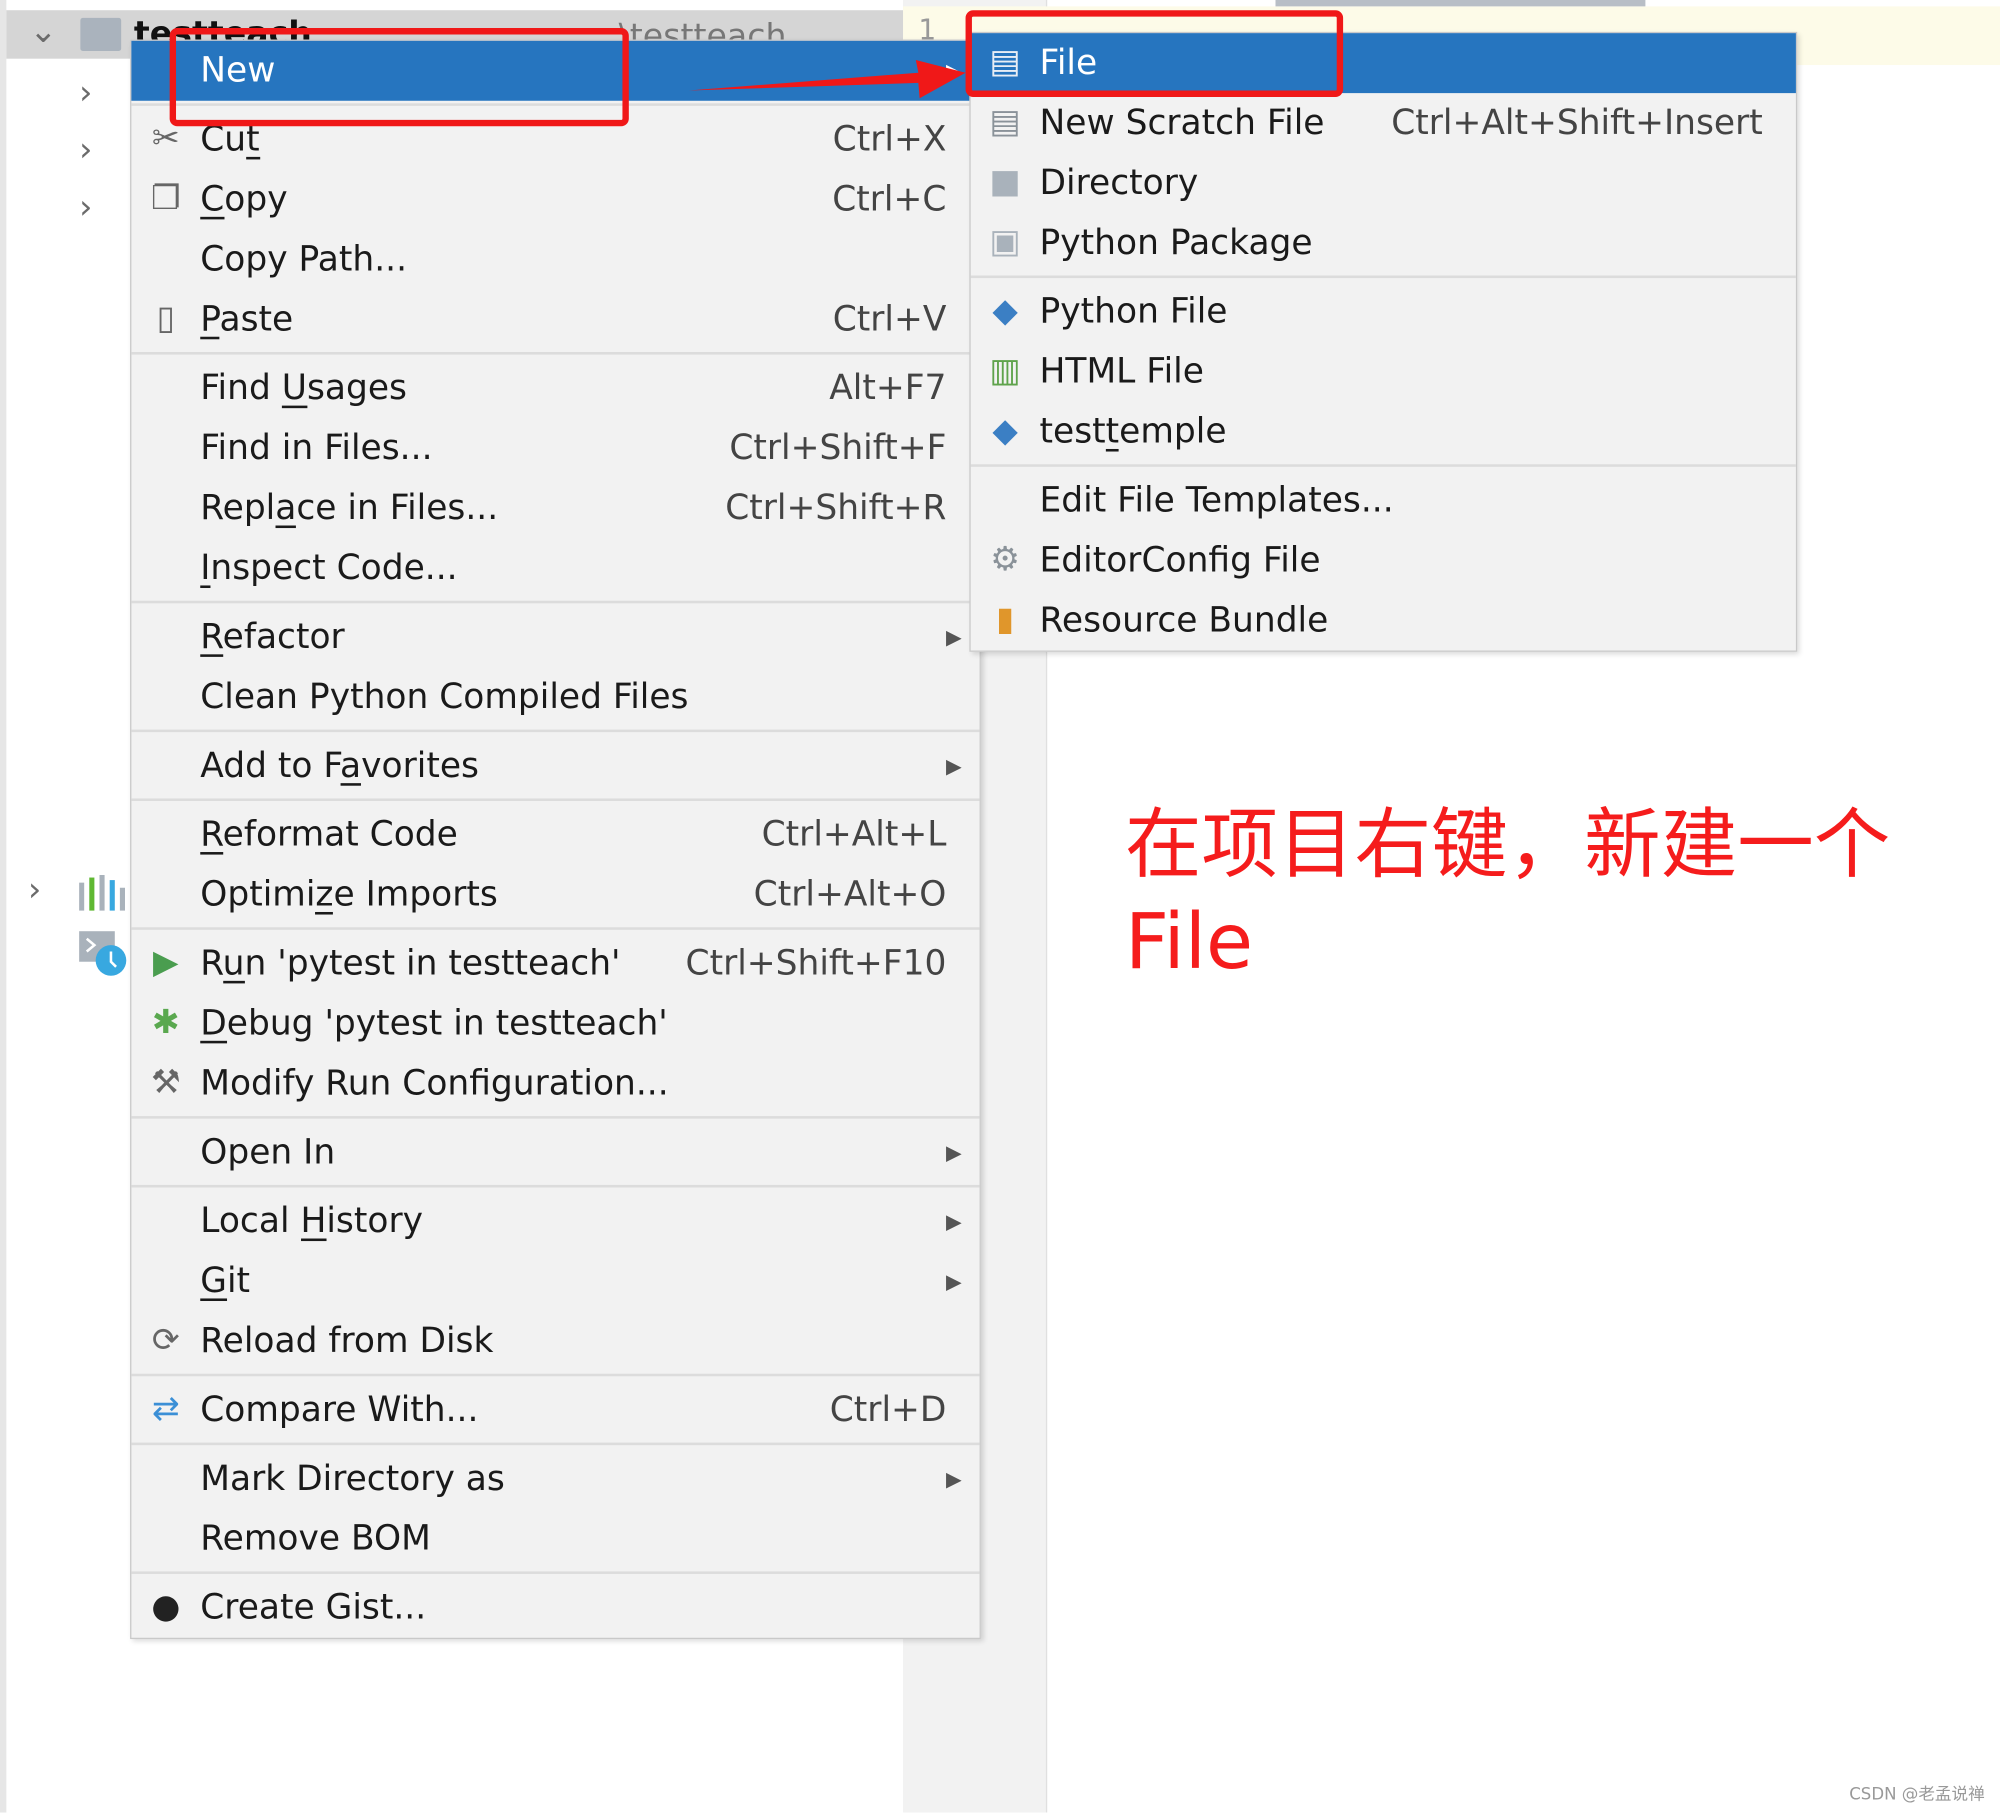 This screenshot has width=2000, height=1813. What do you see at coordinates (1577, 123) in the screenshot?
I see `menu-item-shortcut: Ctrl+Alt+Shift+Insert` at bounding box center [1577, 123].